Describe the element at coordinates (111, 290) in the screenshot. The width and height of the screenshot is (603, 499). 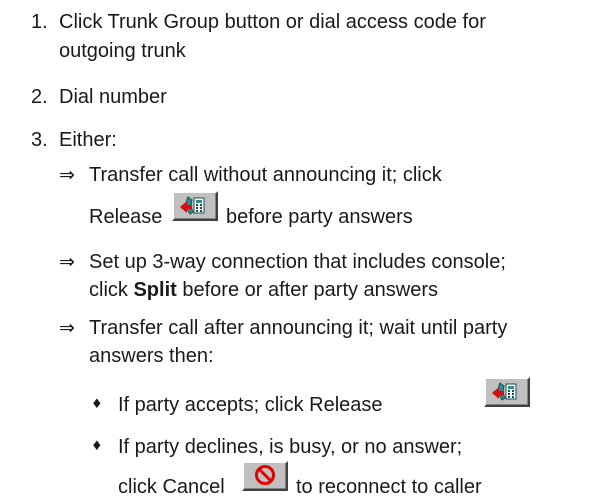
I see `option-three-way-prefix: click` at that location.